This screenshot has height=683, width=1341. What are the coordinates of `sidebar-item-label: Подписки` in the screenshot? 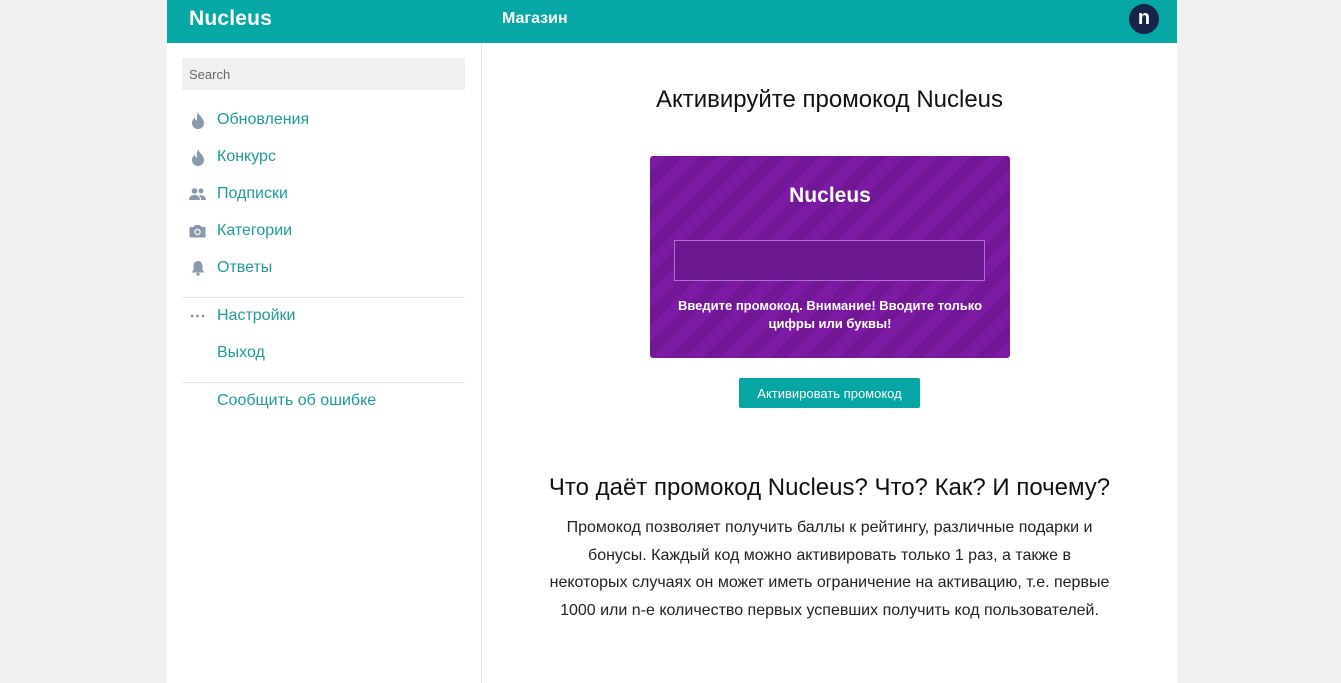 It's located at (252, 193).